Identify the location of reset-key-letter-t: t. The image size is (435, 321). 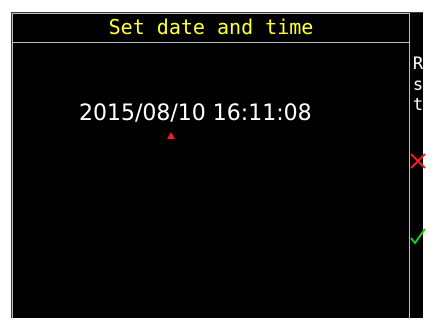
(418, 105).